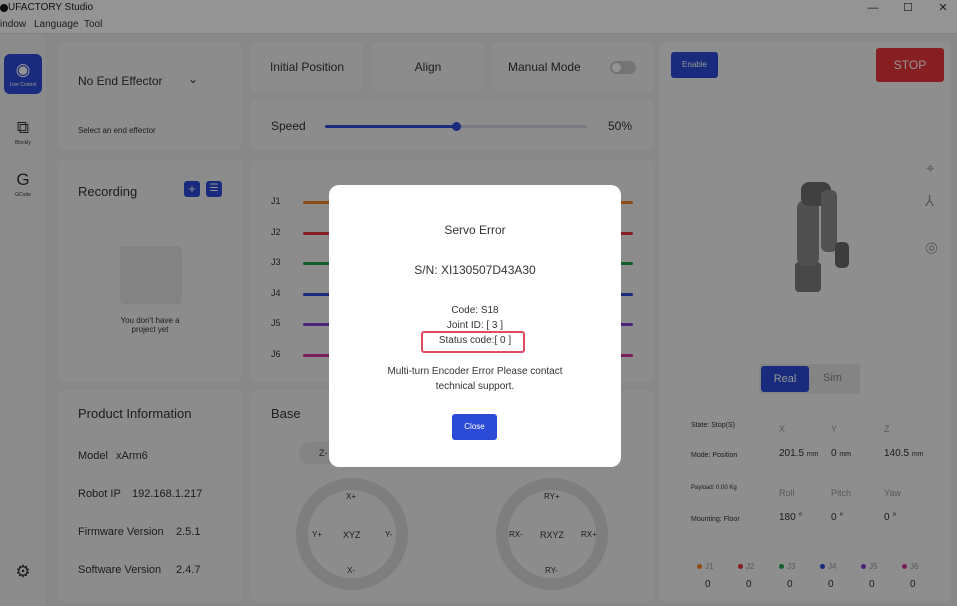 The height and width of the screenshot is (606, 957). I want to click on status-code: Status code:[ 0 ], so click(475, 340).